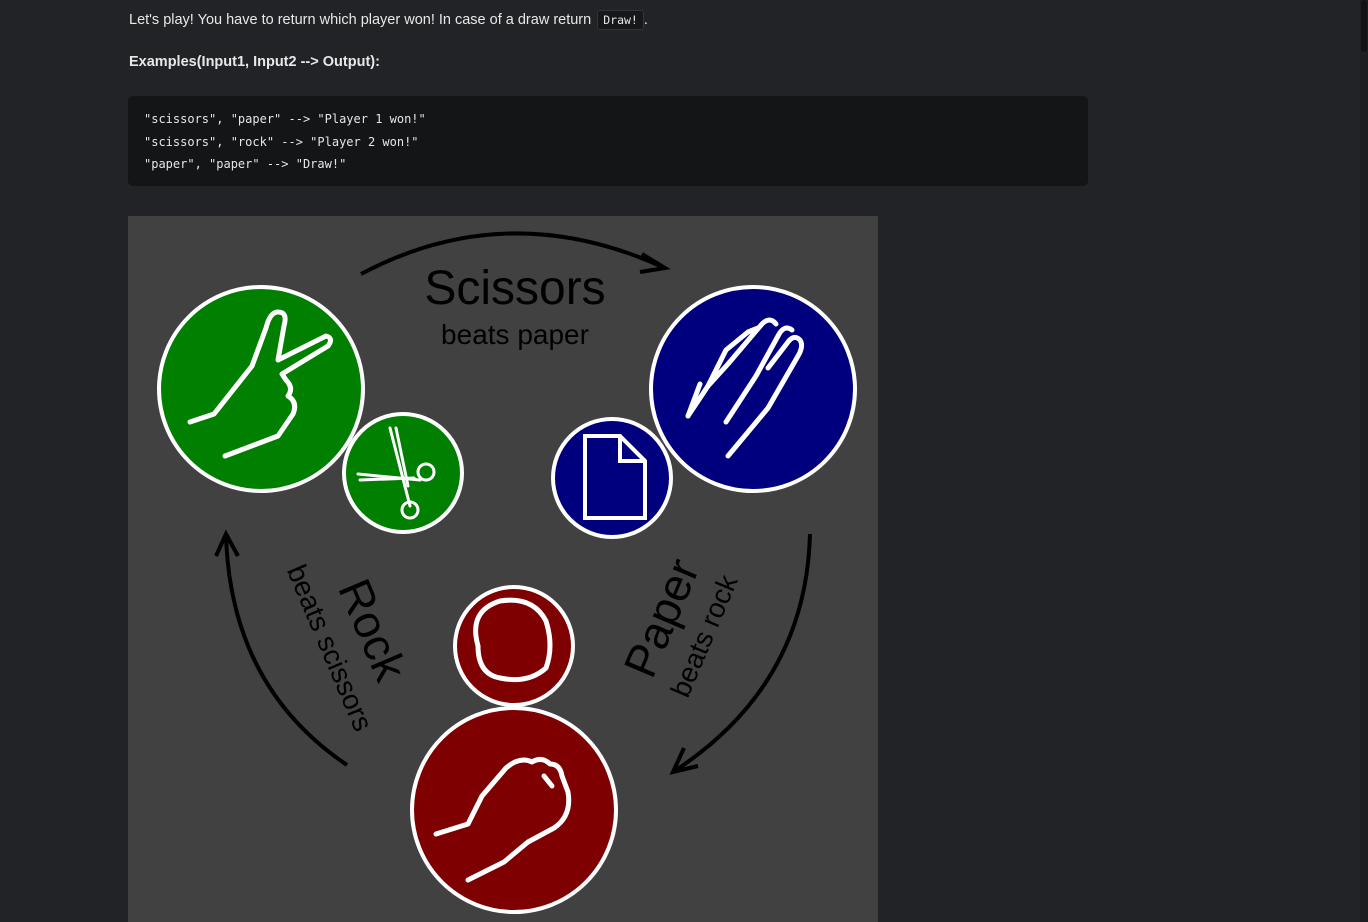 The height and width of the screenshot is (922, 1368). I want to click on example-line: "scissors", "rock" --> "Player 2 won!", so click(281, 141).